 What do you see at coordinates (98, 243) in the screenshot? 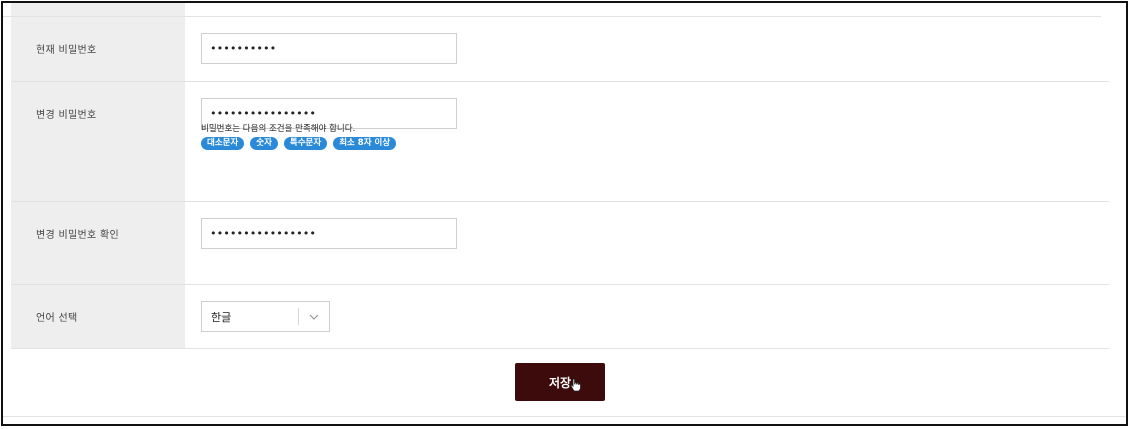
I see `label-cell: 변경 비밀번호 확인` at bounding box center [98, 243].